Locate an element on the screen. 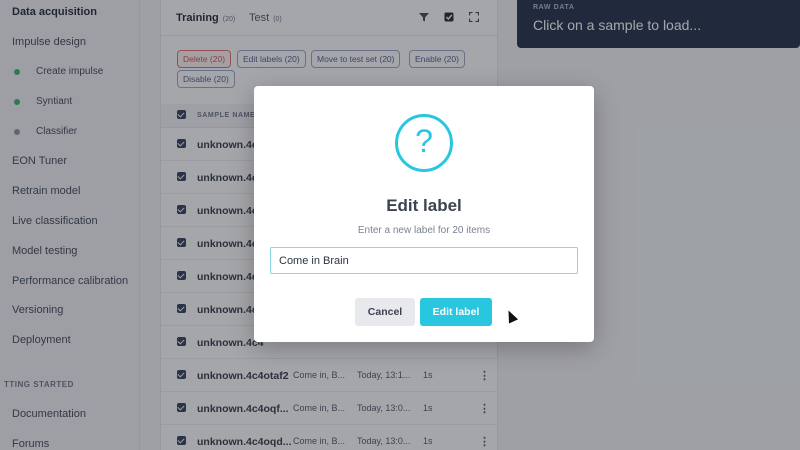 This screenshot has height=450, width=800. dialog-title: Edit label is located at coordinates (424, 205).